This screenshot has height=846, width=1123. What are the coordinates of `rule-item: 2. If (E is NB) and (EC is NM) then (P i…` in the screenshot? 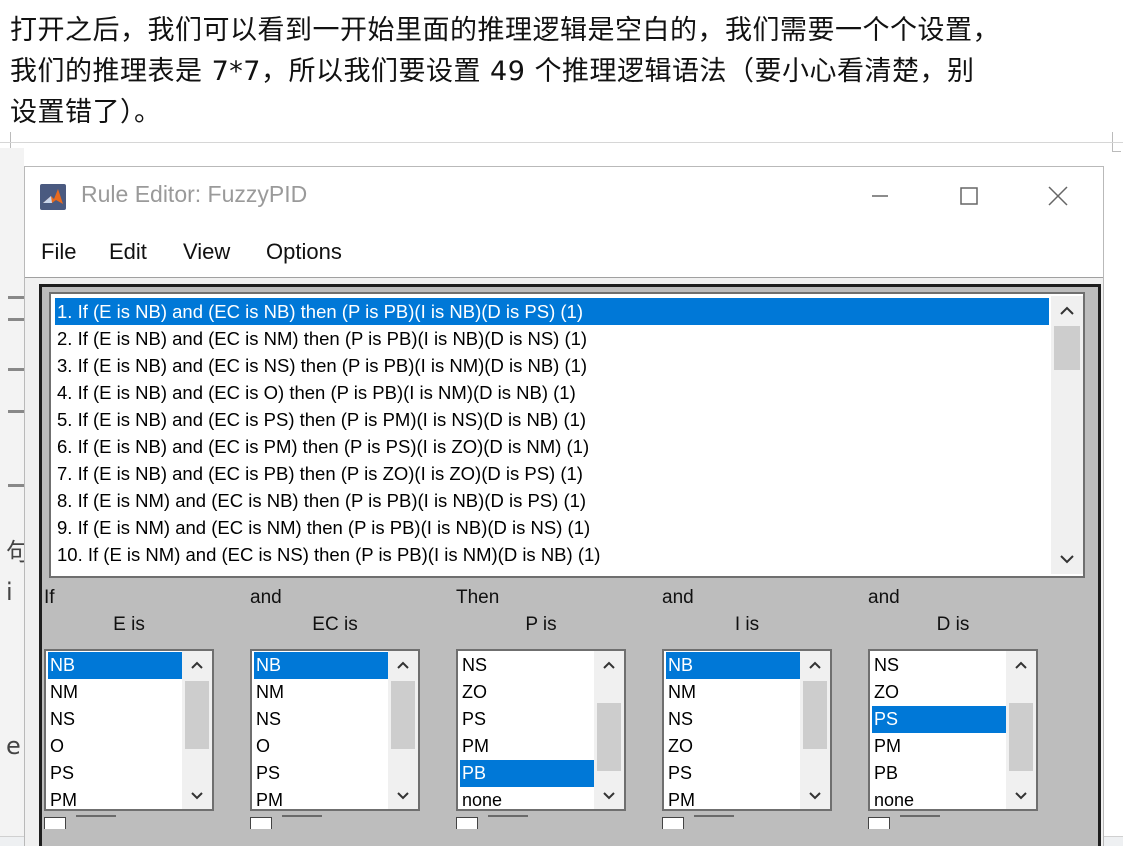 It's located at (552, 338).